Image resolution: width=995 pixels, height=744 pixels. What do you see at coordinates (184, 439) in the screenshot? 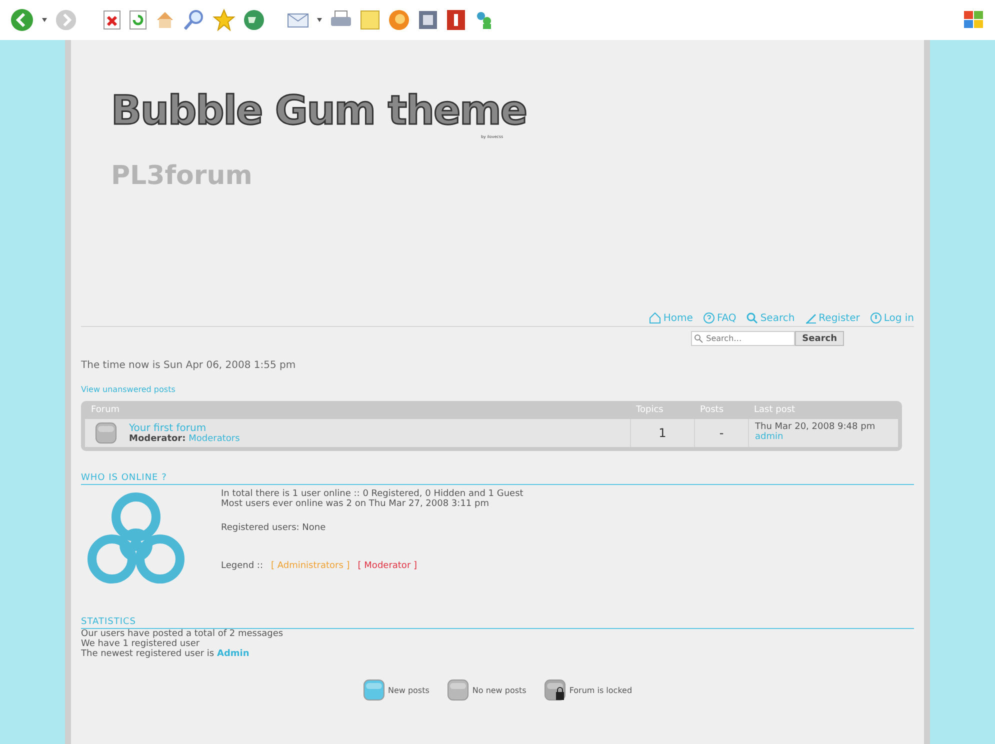
I see `moderator-line: Moderator: Moderators` at bounding box center [184, 439].